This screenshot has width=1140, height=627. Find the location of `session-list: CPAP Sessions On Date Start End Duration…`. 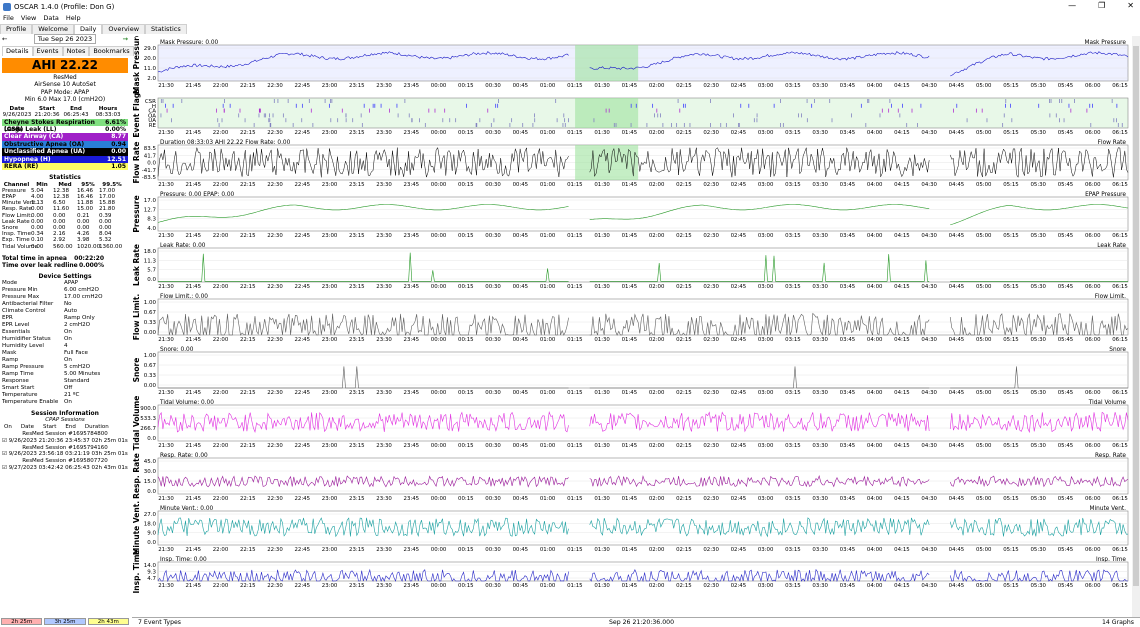

session-list: CPAP Sessions On Date Start End Duration… is located at coordinates (65, 444).